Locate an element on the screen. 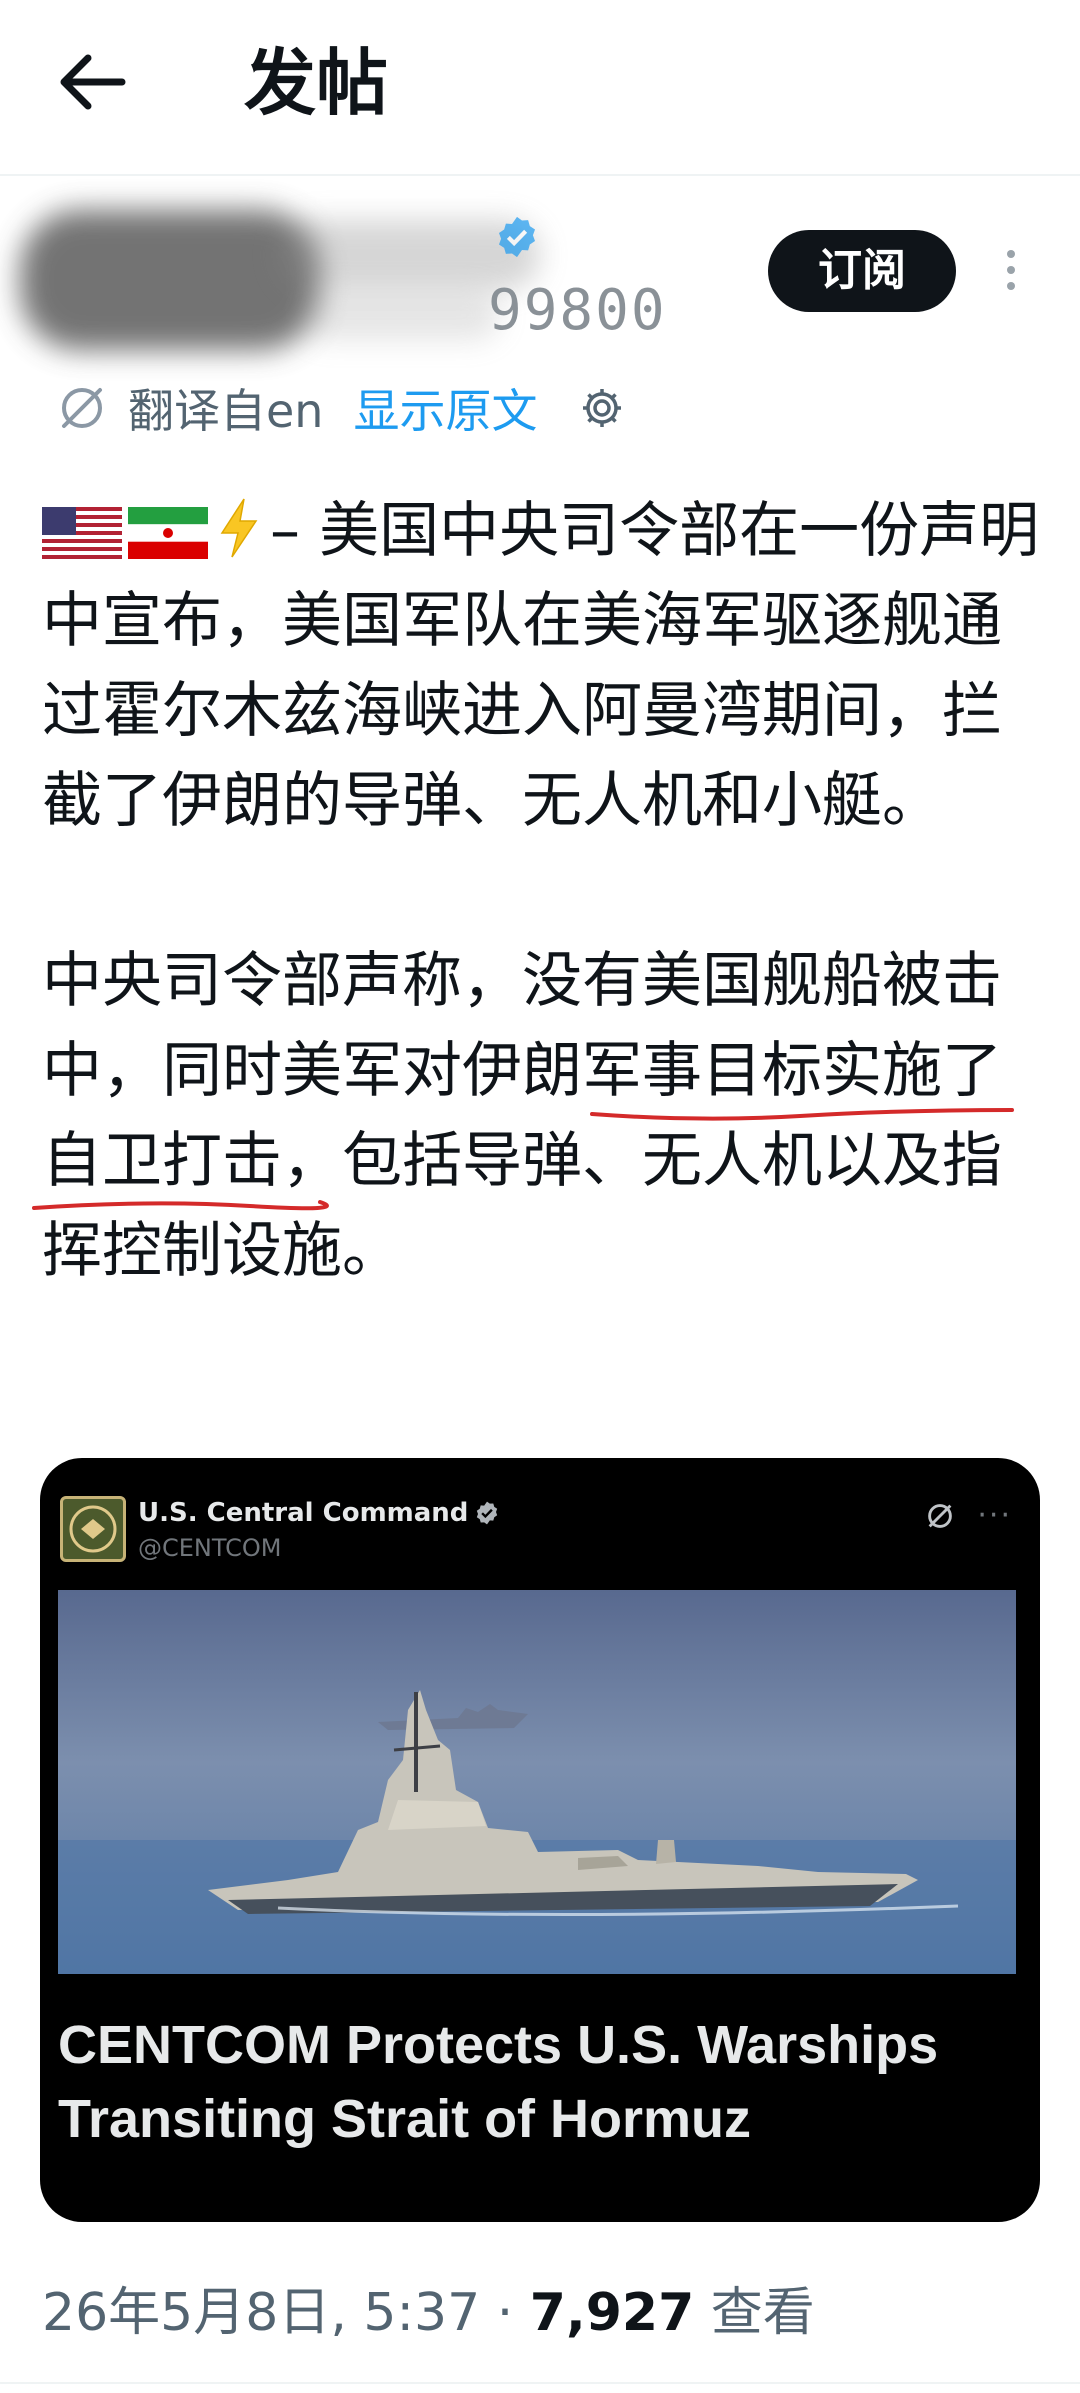 The width and height of the screenshot is (1080, 2393). post-paragraph-2-prefix: 中央司令部声称， is located at coordinates (282, 981).